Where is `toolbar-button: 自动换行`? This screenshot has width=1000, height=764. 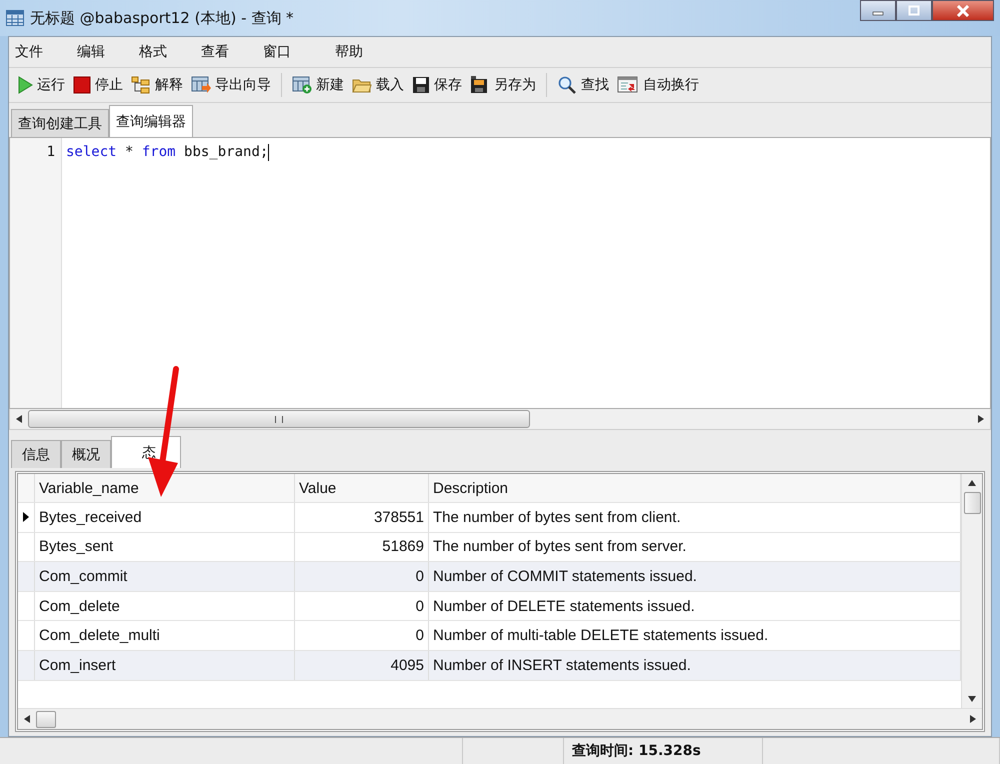 toolbar-button: 自动换行 is located at coordinates (658, 85).